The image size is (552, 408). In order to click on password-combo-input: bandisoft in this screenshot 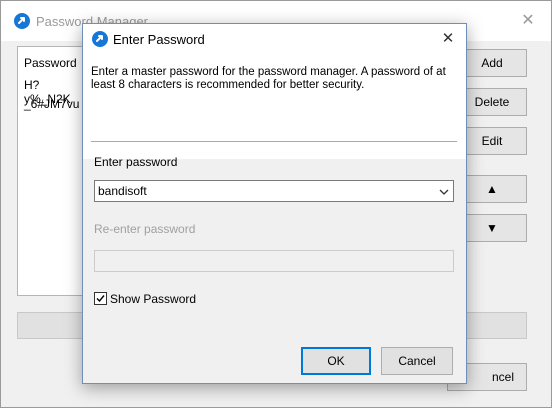, I will do `click(274, 191)`.